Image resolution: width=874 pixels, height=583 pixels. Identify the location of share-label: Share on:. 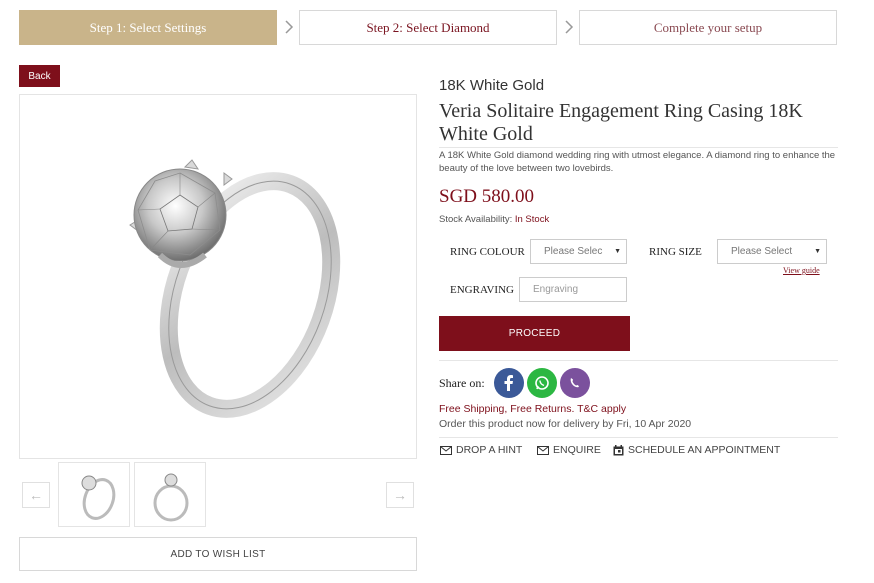
(462, 383).